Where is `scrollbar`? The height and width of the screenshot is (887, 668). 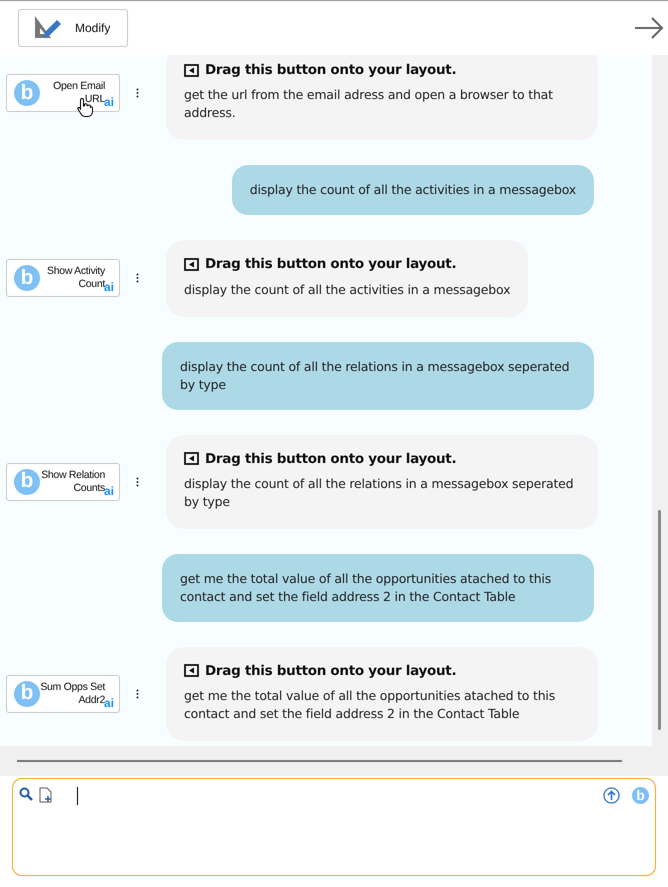
scrollbar is located at coordinates (660, 400).